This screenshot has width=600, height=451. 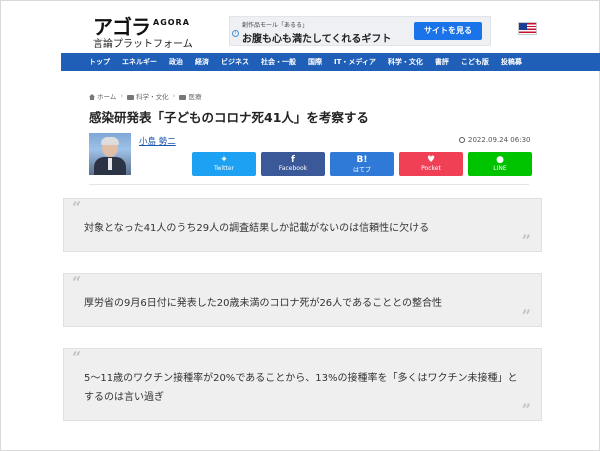 I want to click on page-title: 感染研発表「子どものコロナ死41人」を考察する, so click(x=229, y=117).